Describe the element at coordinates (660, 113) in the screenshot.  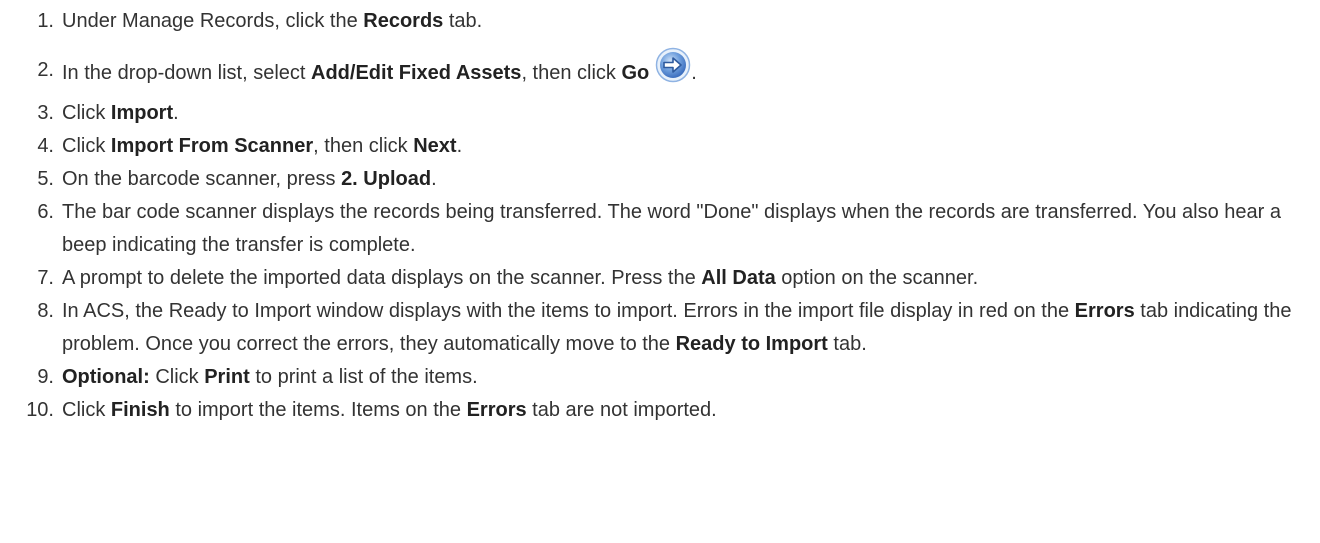
I see `step-3: 3. Click Import.` at that location.